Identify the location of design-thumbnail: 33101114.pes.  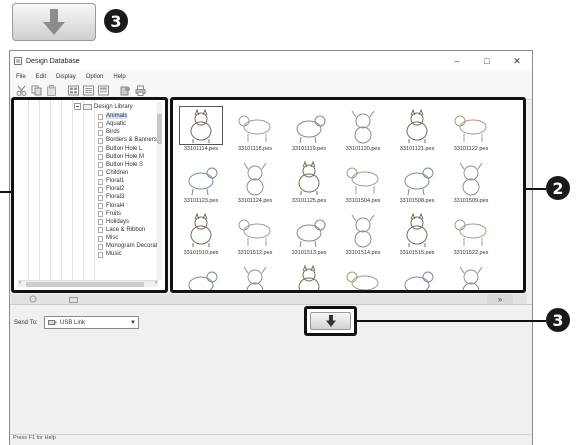
(201, 130).